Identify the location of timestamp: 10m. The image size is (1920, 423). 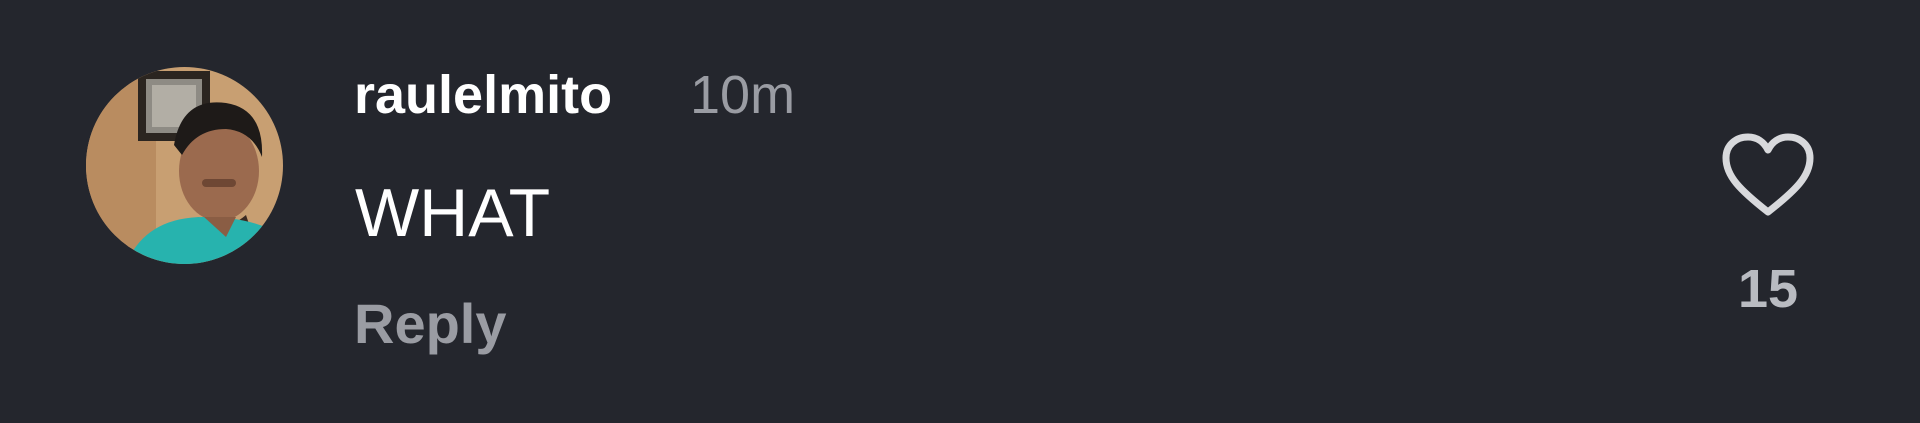
(743, 95).